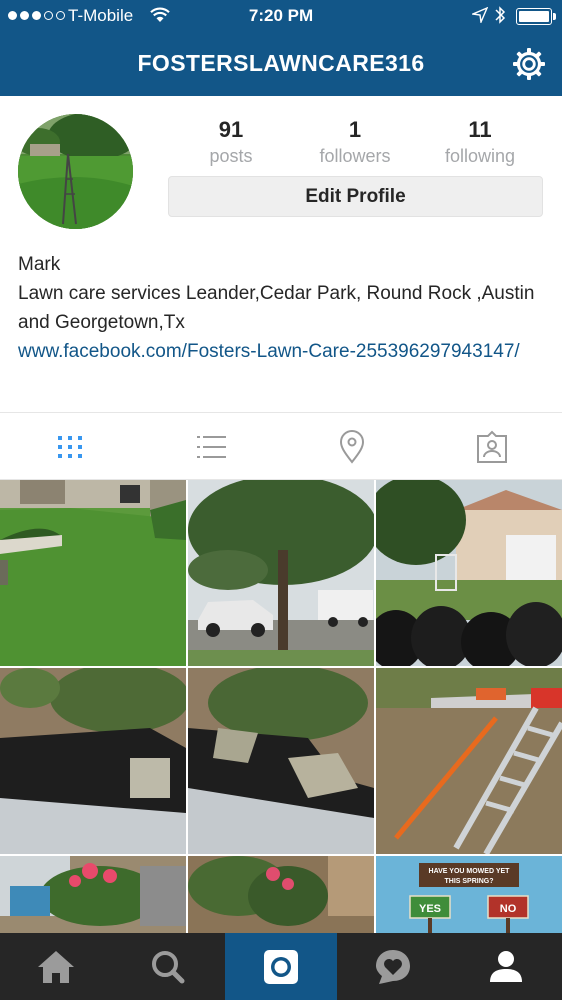  Describe the element at coordinates (70, 447) in the screenshot. I see `grid-icon` at that location.